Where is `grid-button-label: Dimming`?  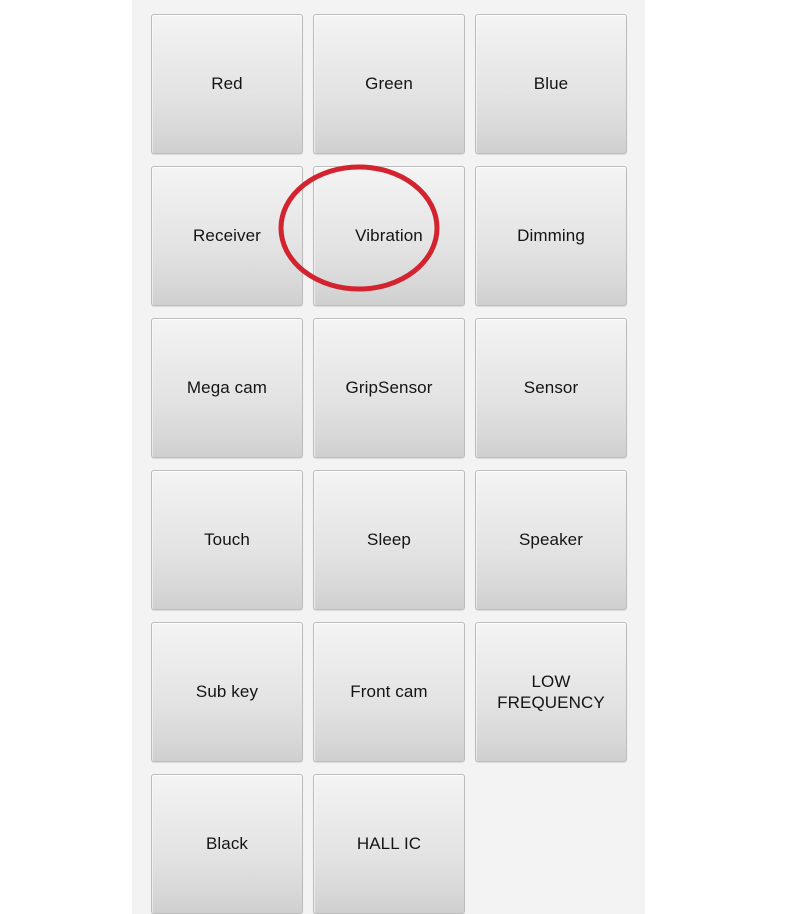 grid-button-label: Dimming is located at coordinates (551, 236).